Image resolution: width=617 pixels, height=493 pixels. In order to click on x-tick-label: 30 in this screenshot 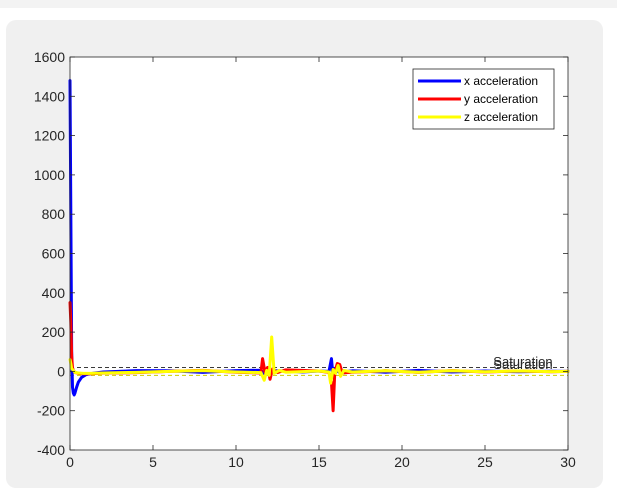, I will do `click(568, 462)`.